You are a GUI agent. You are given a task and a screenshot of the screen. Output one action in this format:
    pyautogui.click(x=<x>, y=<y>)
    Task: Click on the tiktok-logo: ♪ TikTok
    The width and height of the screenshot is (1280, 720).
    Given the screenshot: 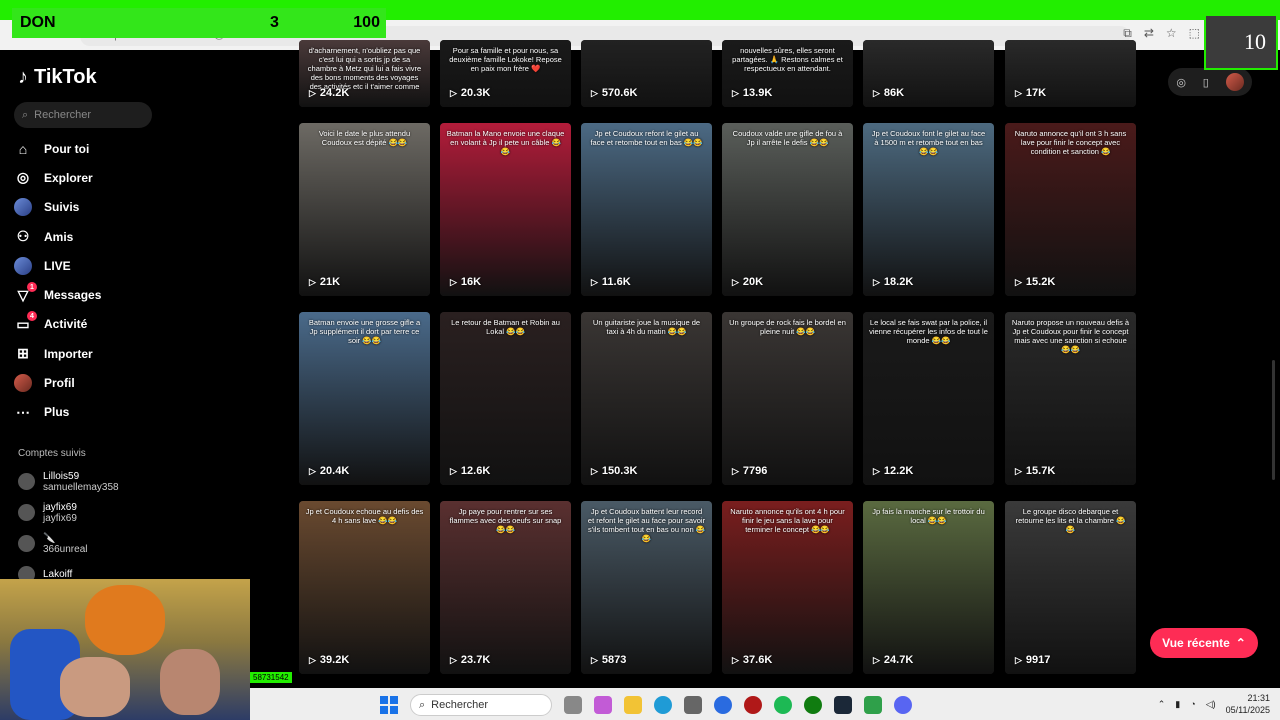 What is the action you would take?
    pyautogui.click(x=57, y=77)
    